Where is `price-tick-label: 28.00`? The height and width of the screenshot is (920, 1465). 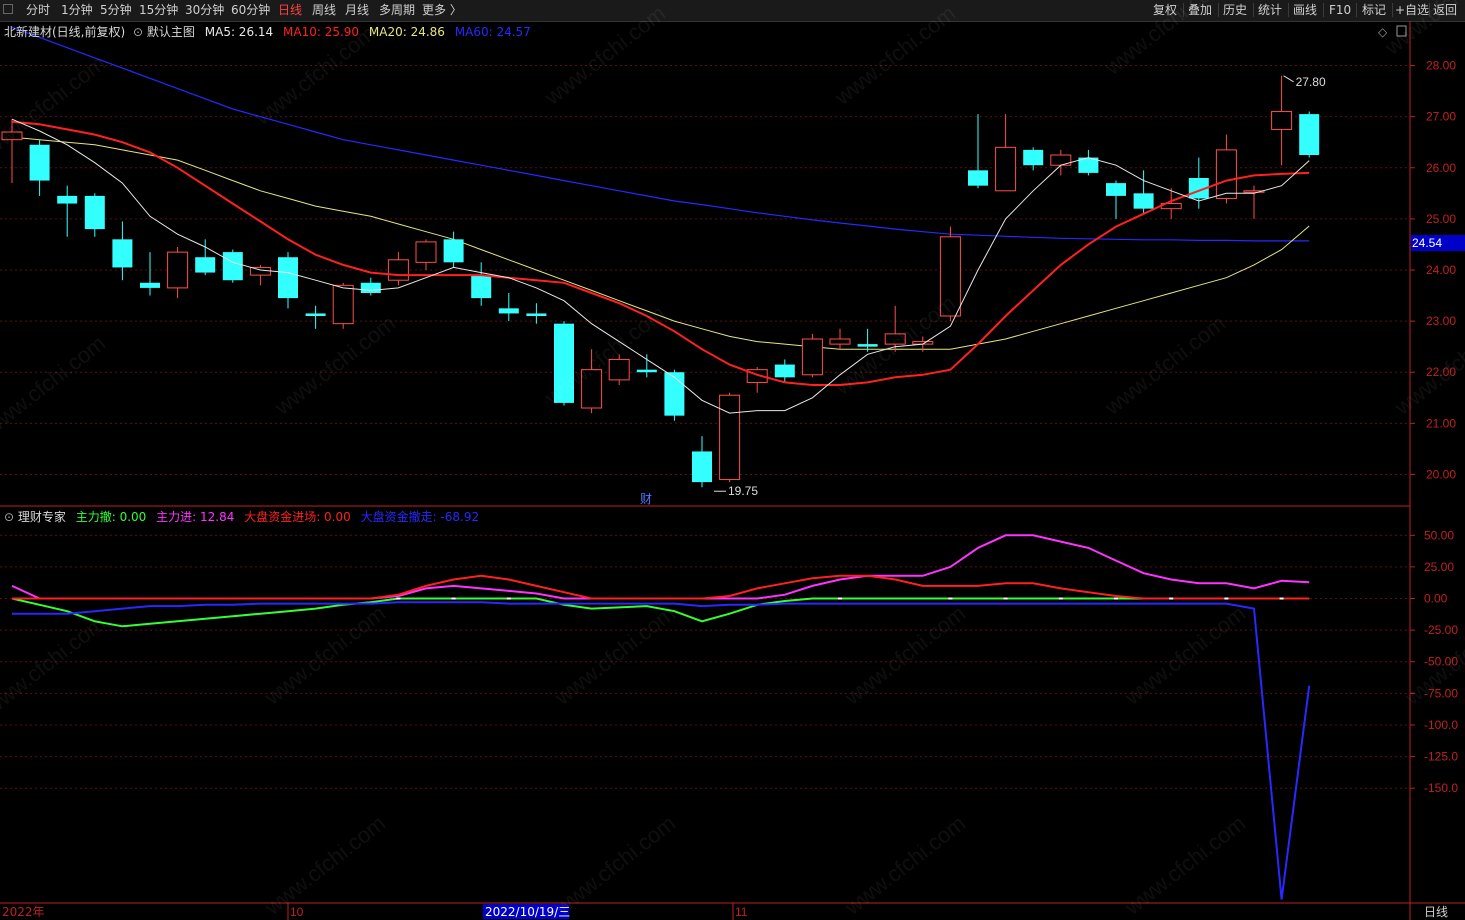
price-tick-label: 28.00 is located at coordinates (1441, 66).